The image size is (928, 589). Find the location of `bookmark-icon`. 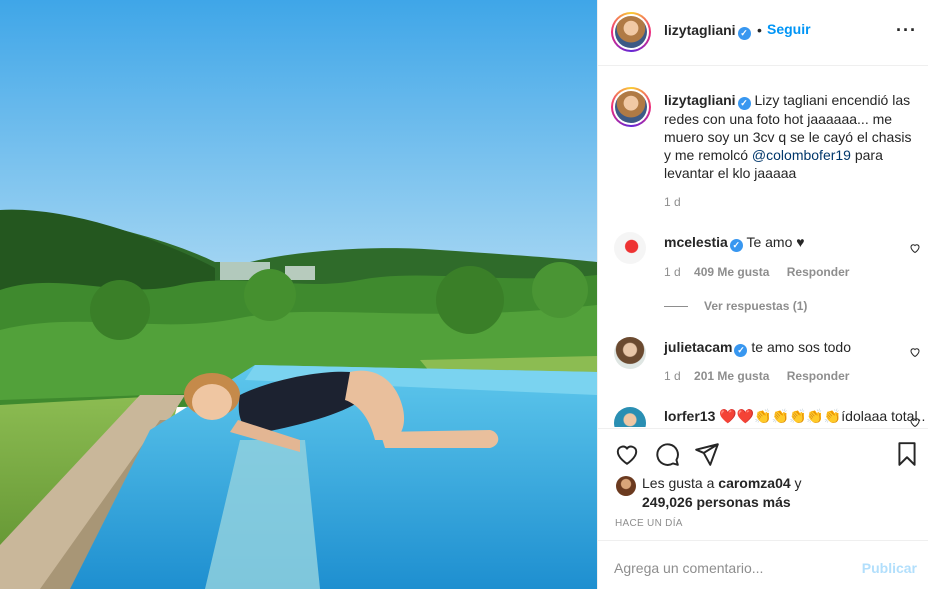

bookmark-icon is located at coordinates (907, 454).